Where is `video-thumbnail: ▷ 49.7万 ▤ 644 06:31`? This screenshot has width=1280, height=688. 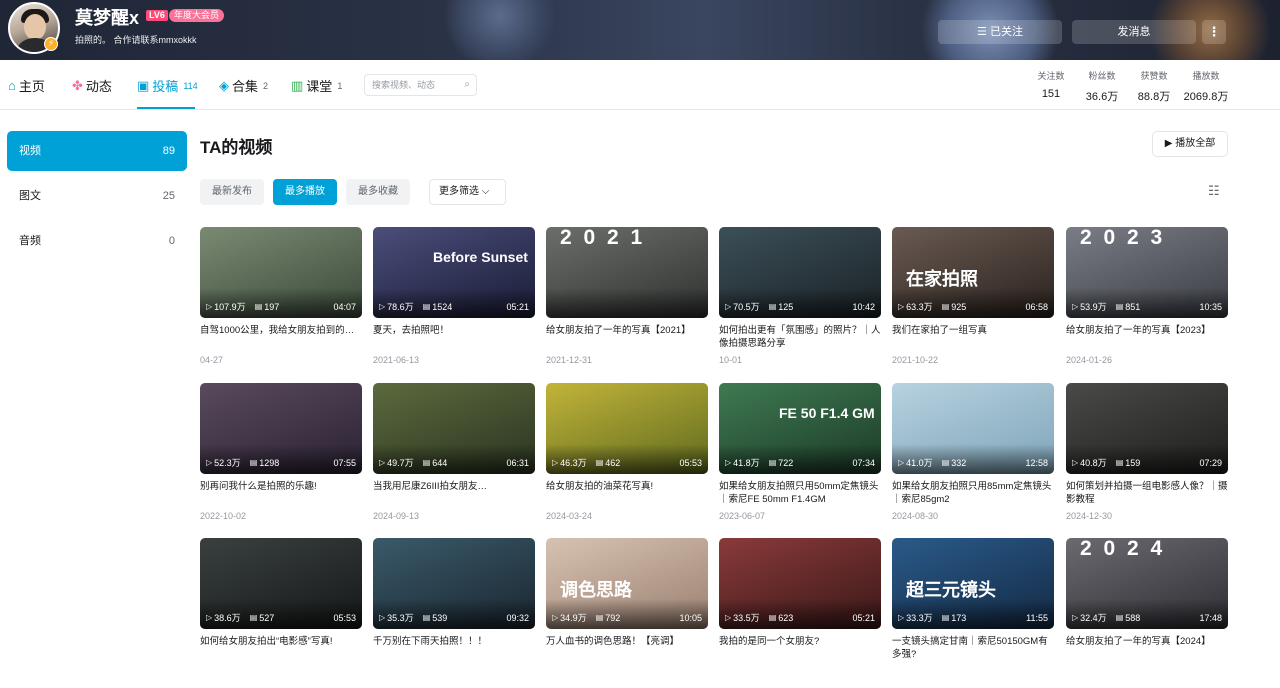 video-thumbnail: ▷ 49.7万 ▤ 644 06:31 is located at coordinates (454, 428).